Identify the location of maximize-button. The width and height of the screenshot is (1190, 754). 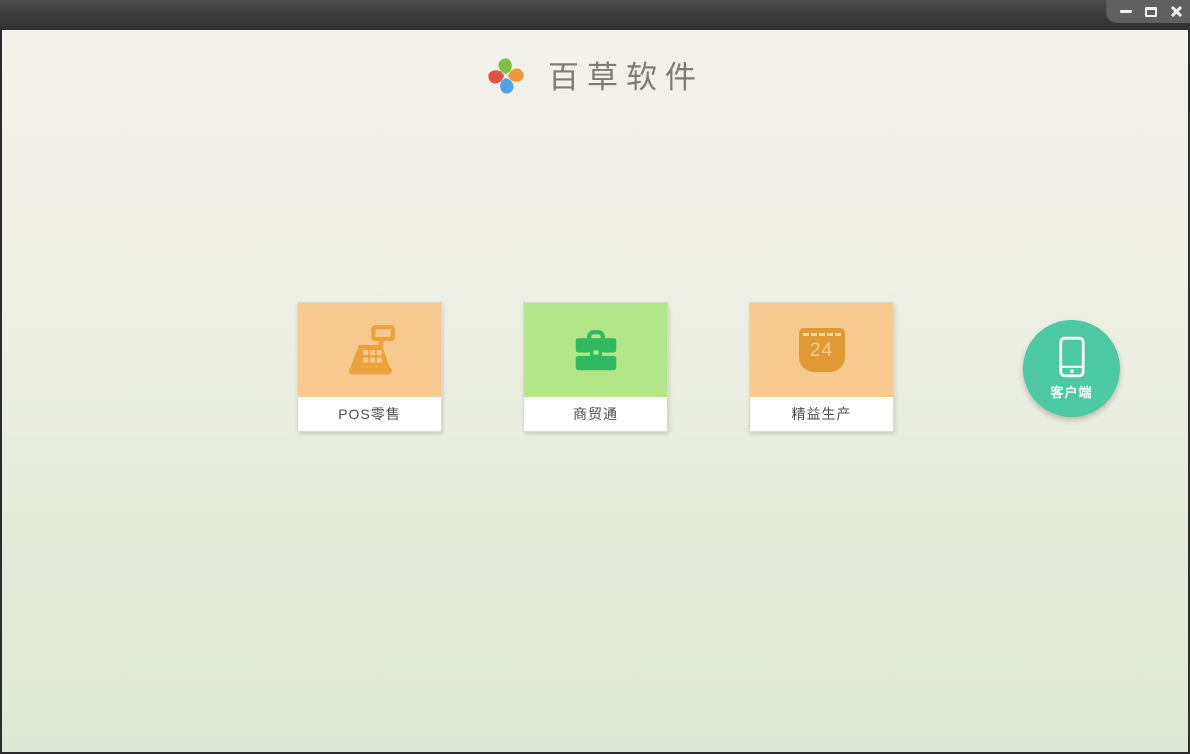
(1151, 12).